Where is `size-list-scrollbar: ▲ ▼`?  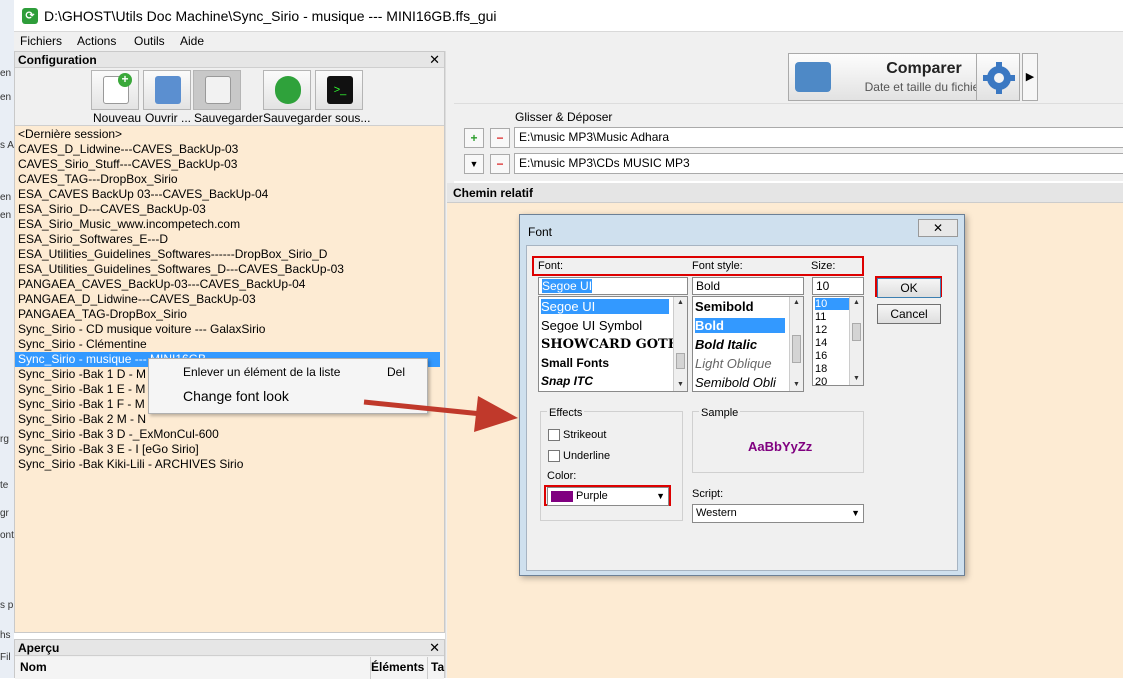
size-list-scrollbar: ▲ ▼ is located at coordinates (856, 341).